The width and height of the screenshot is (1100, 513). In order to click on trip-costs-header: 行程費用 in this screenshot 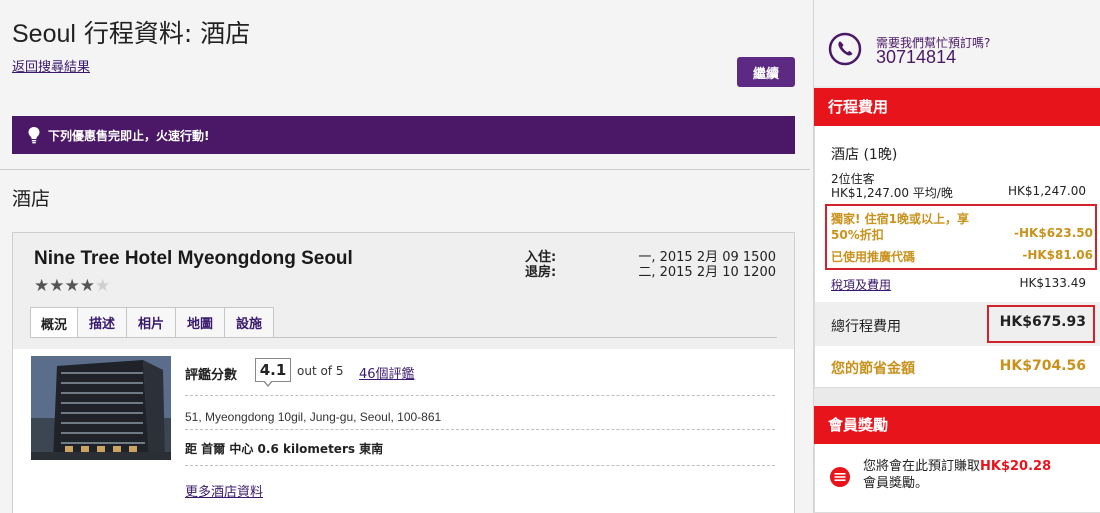, I will do `click(957, 107)`.